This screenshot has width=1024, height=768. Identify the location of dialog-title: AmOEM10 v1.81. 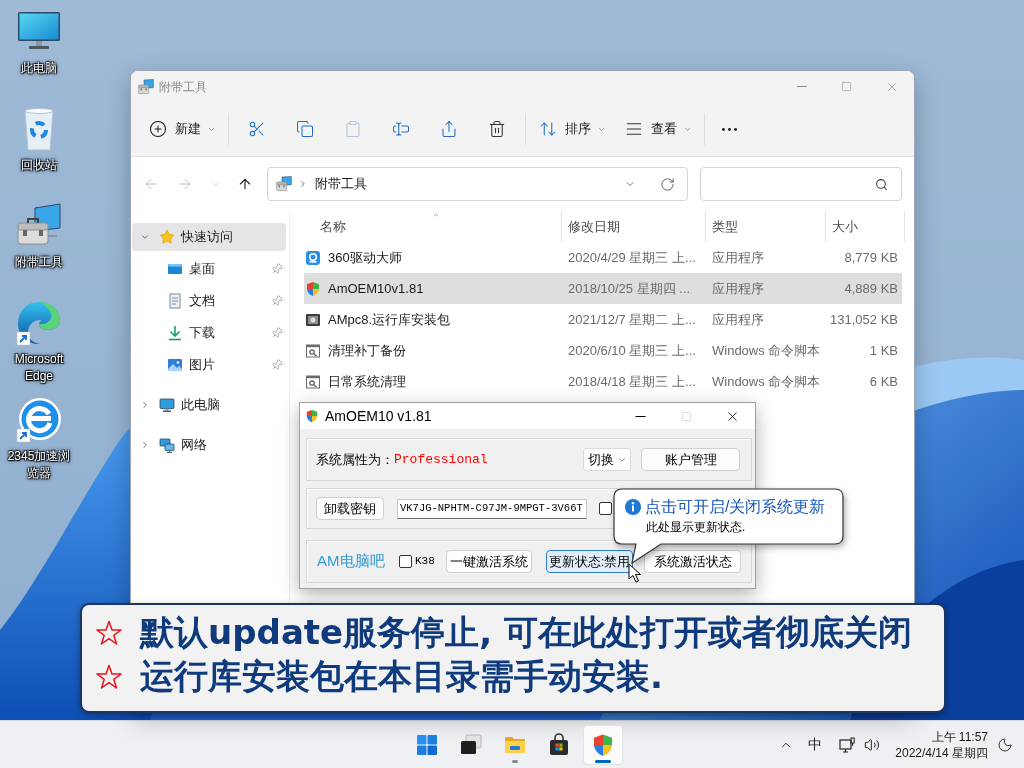
(378, 416).